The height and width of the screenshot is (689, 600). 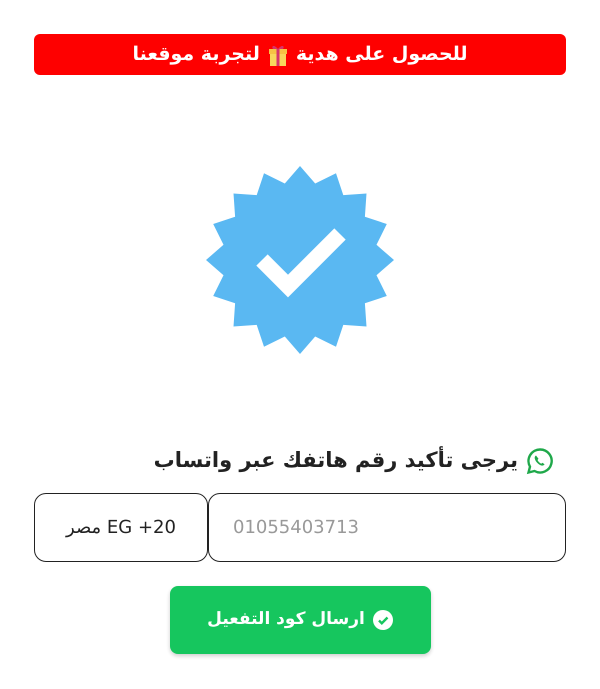 What do you see at coordinates (382, 620) in the screenshot?
I see `check-icon` at bounding box center [382, 620].